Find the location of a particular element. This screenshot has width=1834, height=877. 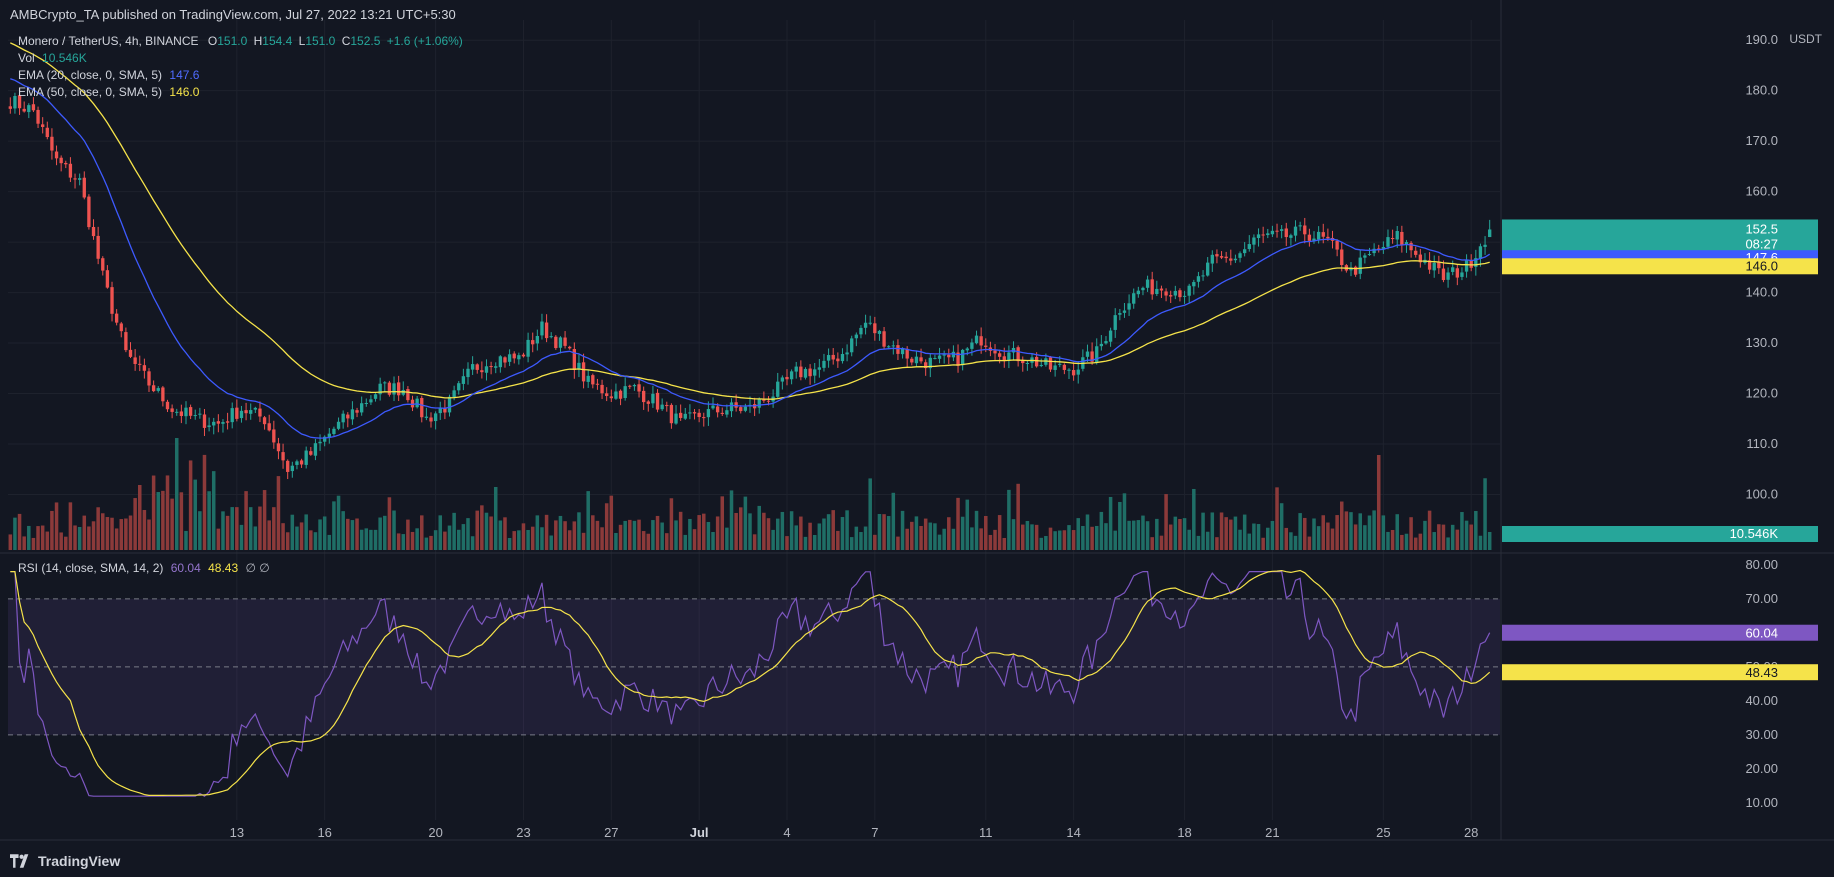

change-value: +1.6 (+1.06%) is located at coordinates (424, 41).